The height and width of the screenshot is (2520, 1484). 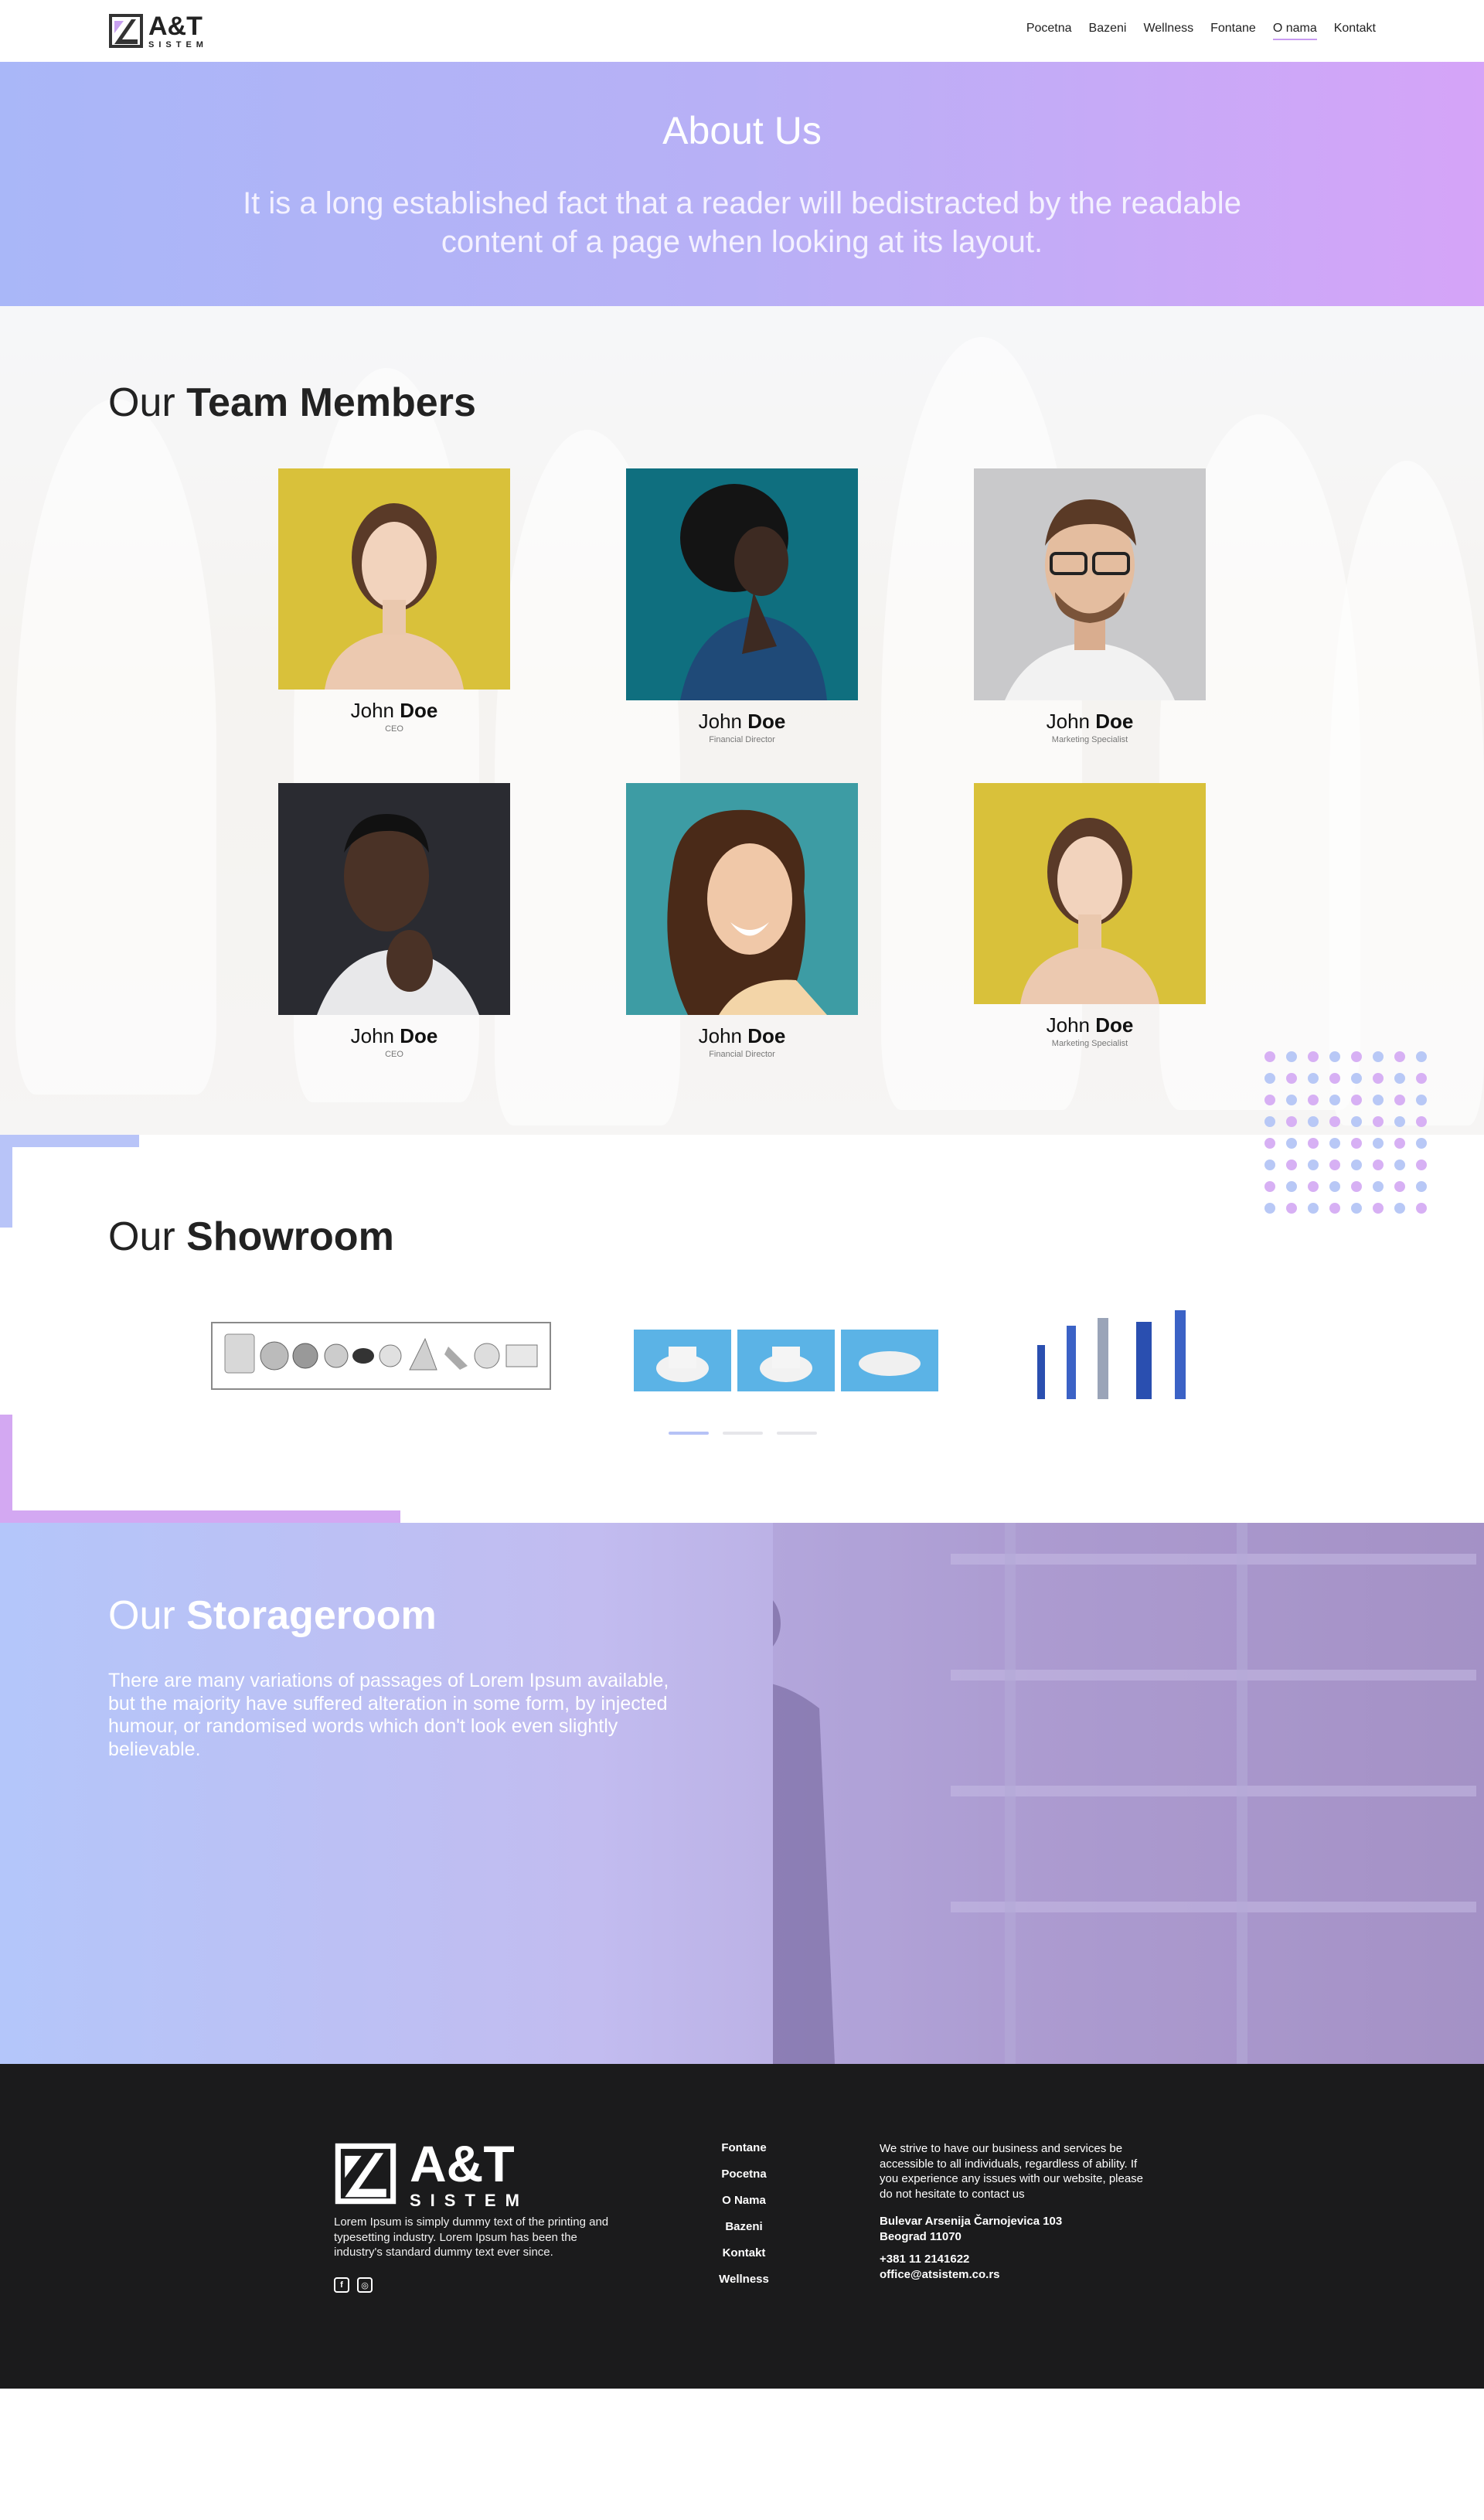 I want to click on contact-phone: +381 11 2141622, so click(x=1019, y=2259).